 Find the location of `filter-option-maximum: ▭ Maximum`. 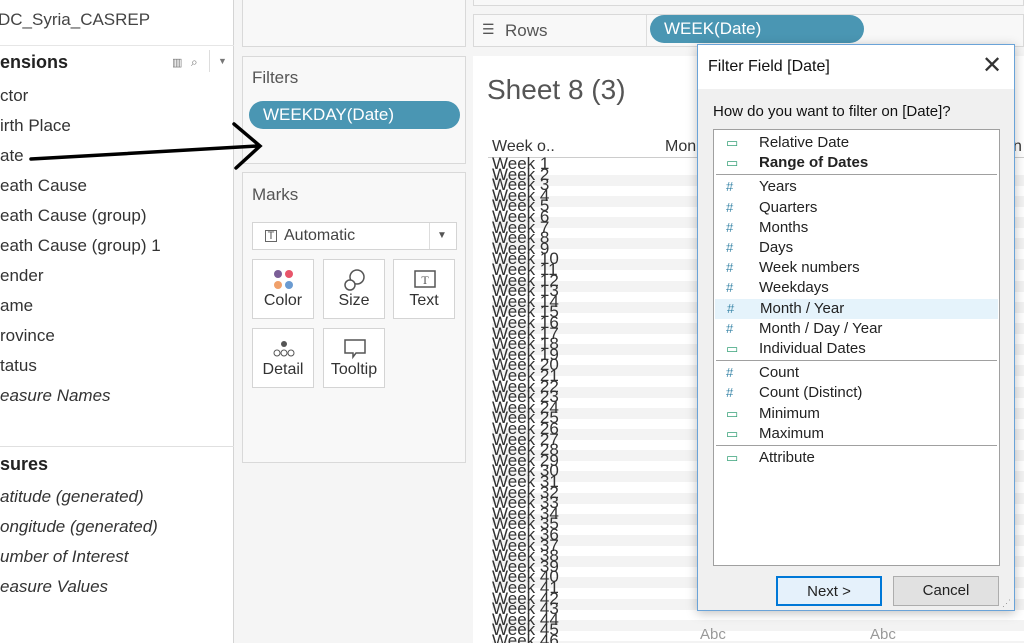

filter-option-maximum: ▭ Maximum is located at coordinates (868, 434).